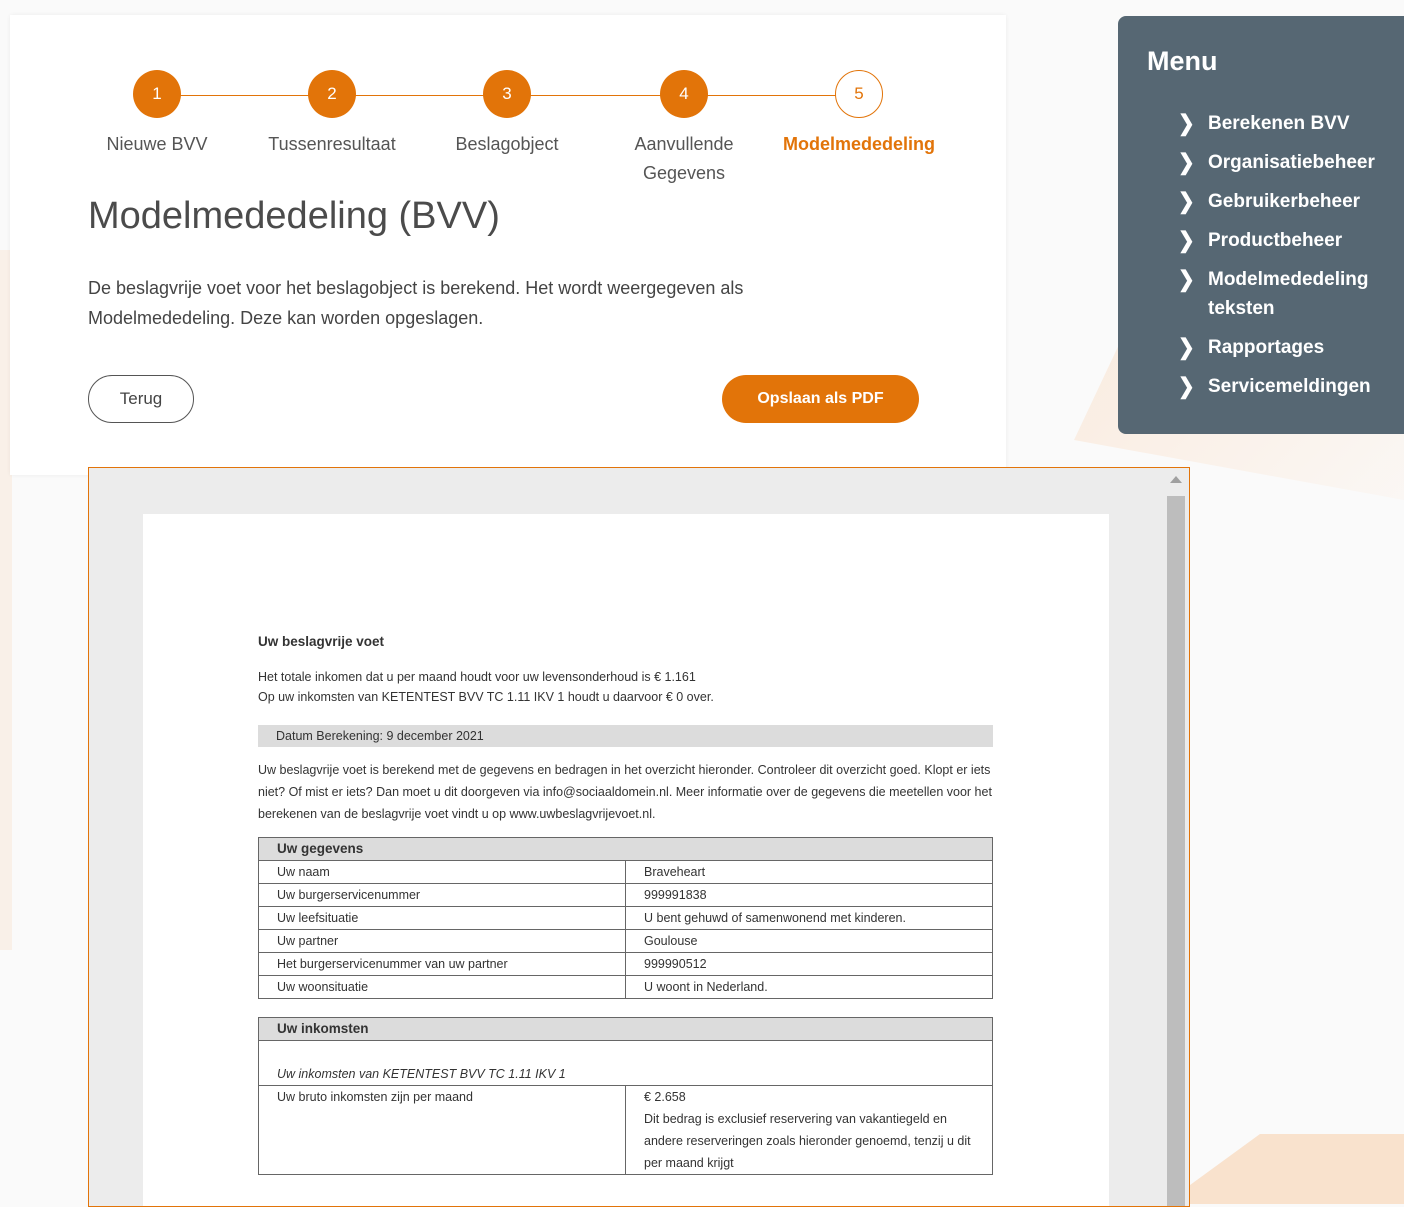 The height and width of the screenshot is (1207, 1404). What do you see at coordinates (321, 641) in the screenshot?
I see `document-heading: Uw beslagvrije voet` at bounding box center [321, 641].